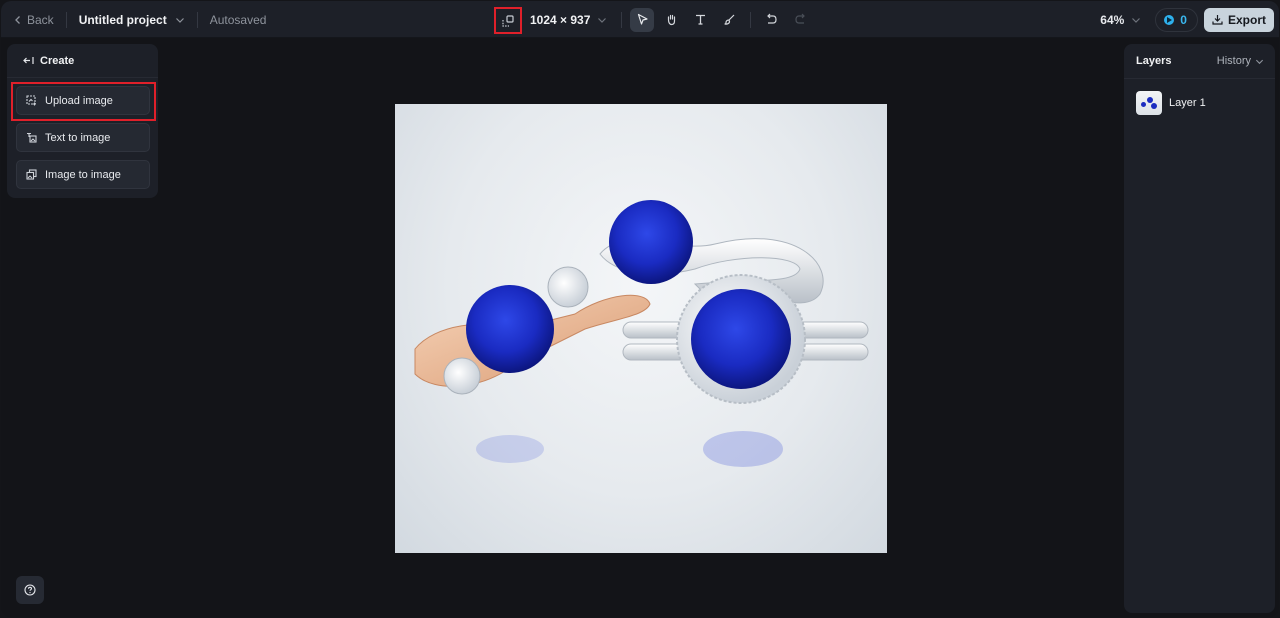 This screenshot has width=1280, height=618. I want to click on layer-thumbnail, so click(1149, 103).